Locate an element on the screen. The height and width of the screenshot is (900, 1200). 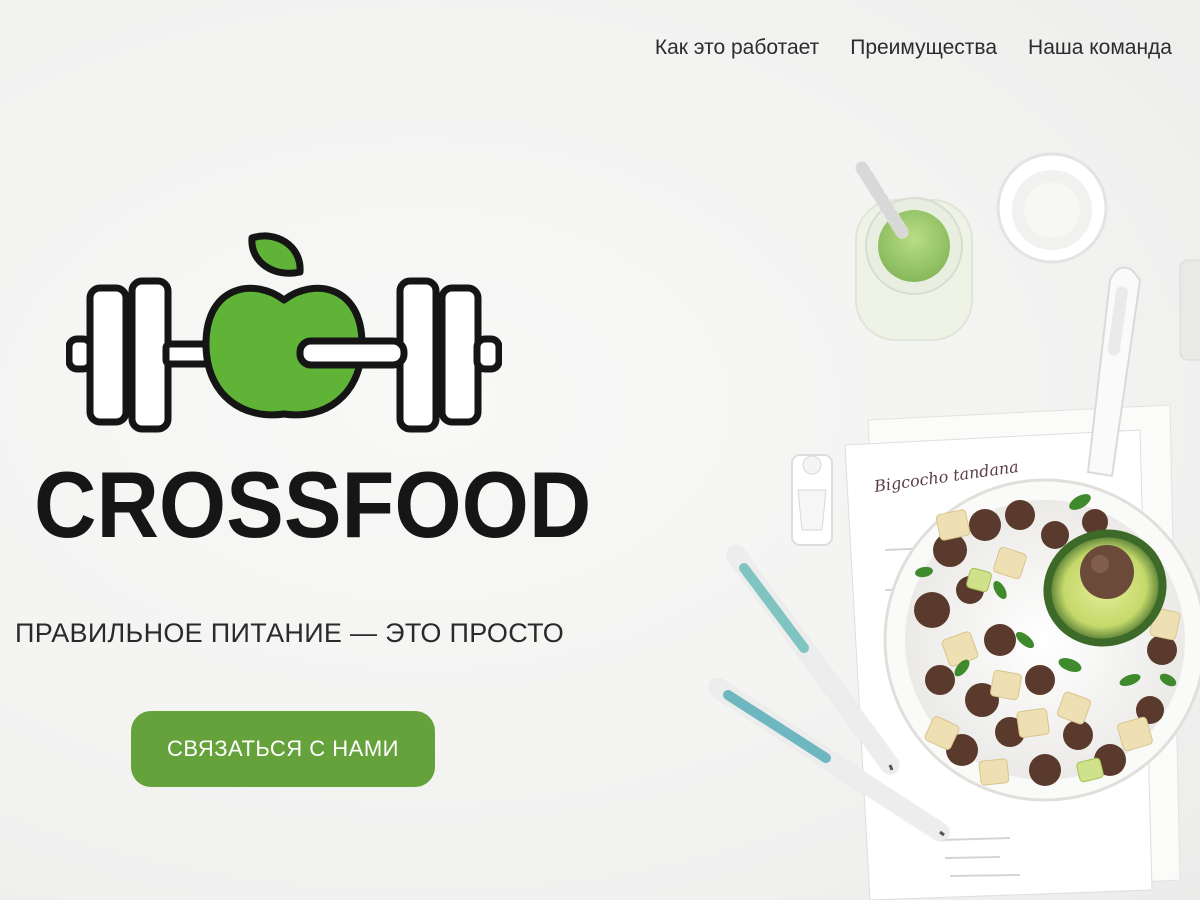
nav-link-advantages: Преимущества is located at coordinates (923, 48).